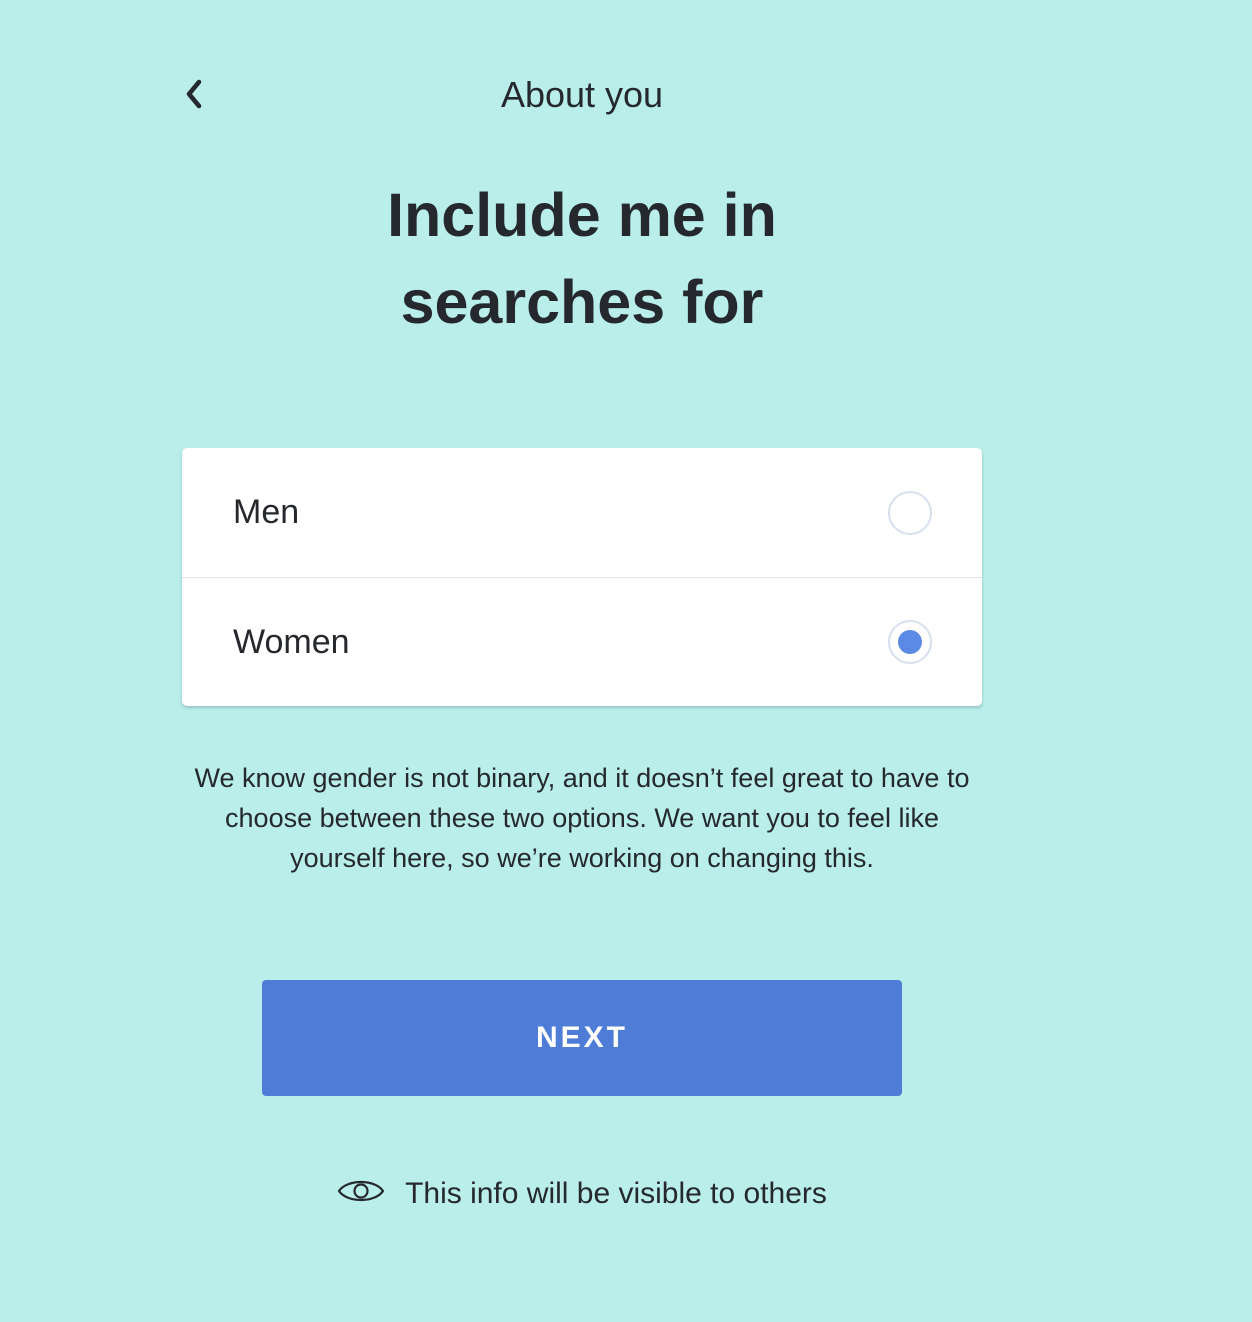  What do you see at coordinates (582, 259) in the screenshot?
I see `question-heading: Include me in searches for` at bounding box center [582, 259].